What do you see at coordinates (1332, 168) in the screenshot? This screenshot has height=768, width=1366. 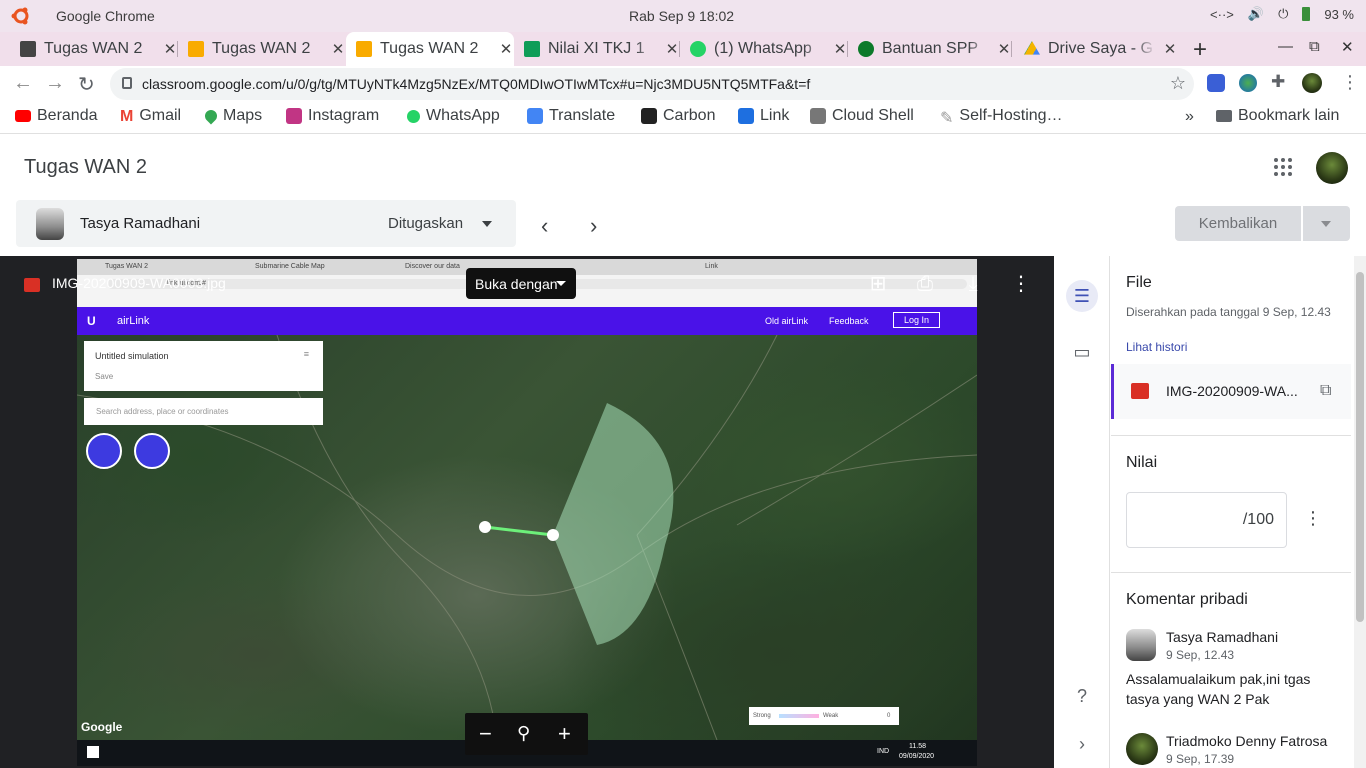 I see `account-avatar` at bounding box center [1332, 168].